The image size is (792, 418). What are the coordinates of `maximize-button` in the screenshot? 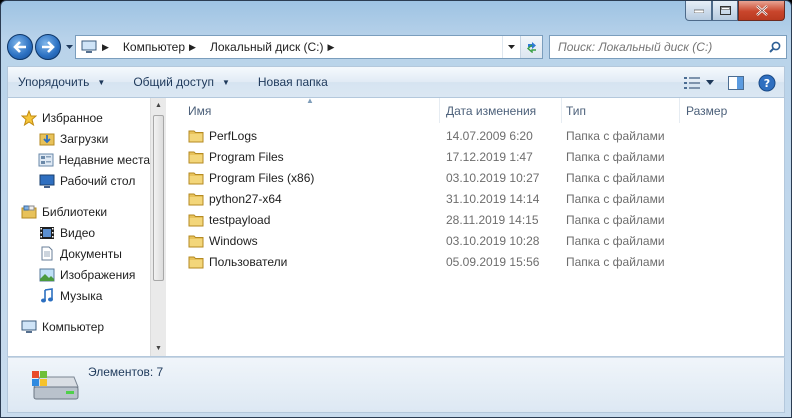 It's located at (725, 11).